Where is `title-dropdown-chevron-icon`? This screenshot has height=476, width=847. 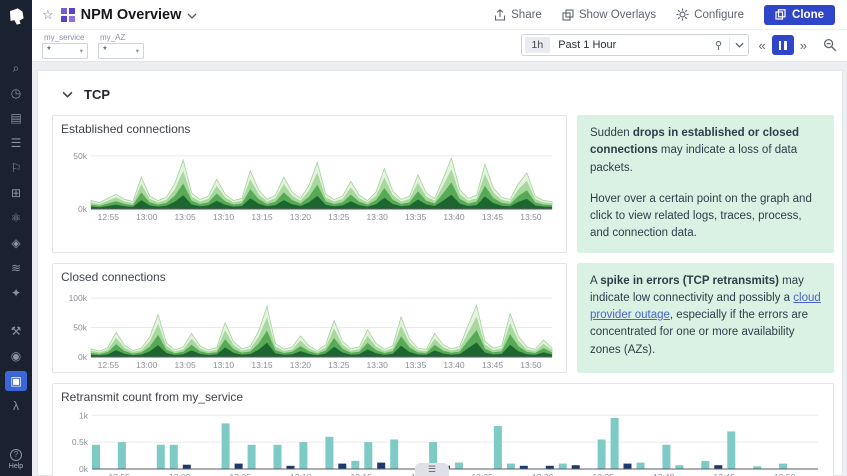 title-dropdown-chevron-icon is located at coordinates (192, 15).